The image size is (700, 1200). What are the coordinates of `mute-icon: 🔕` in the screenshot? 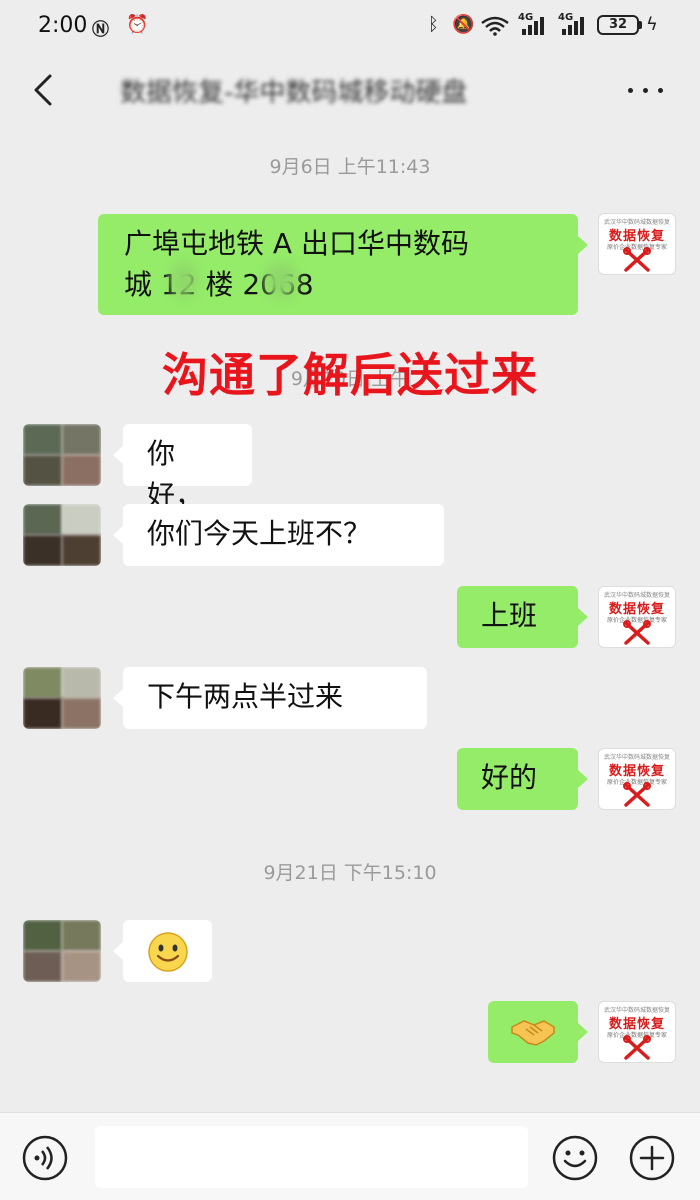 It's located at (463, 24).